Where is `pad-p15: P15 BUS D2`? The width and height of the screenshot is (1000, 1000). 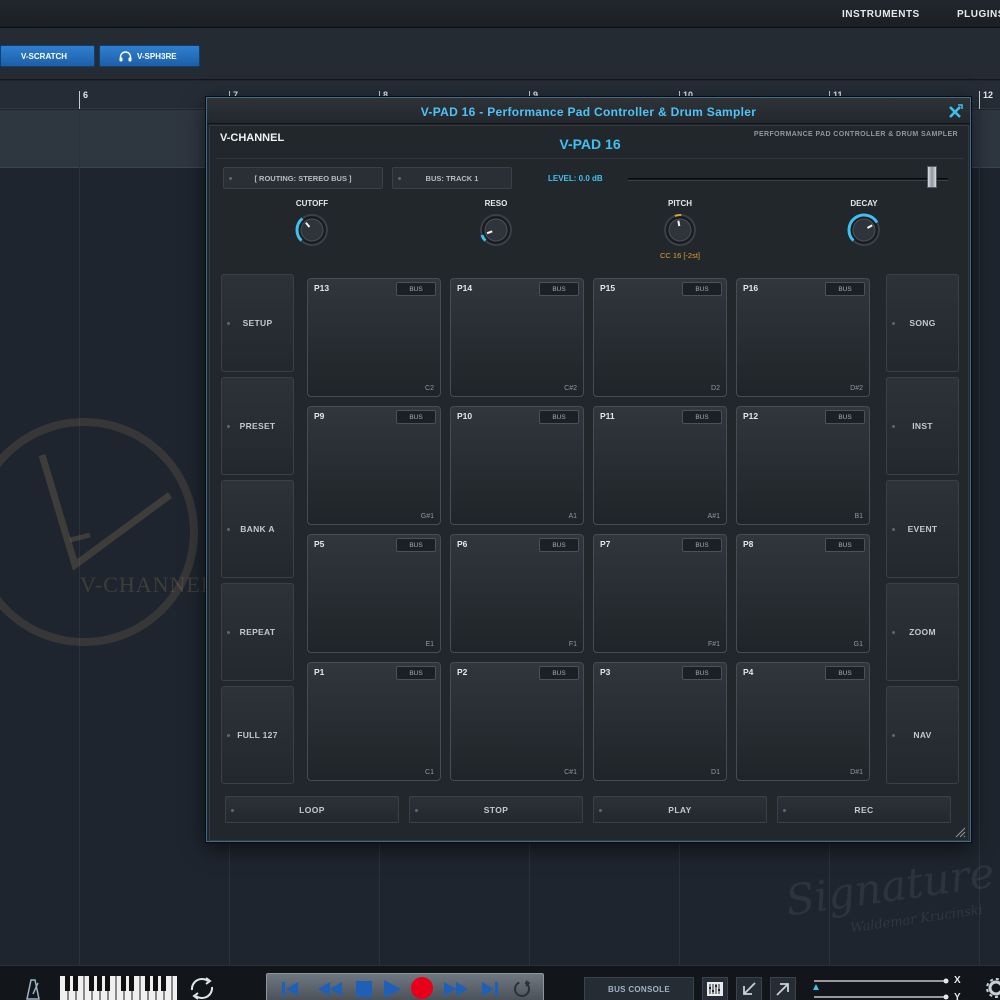 pad-p15: P15 BUS D2 is located at coordinates (660, 337).